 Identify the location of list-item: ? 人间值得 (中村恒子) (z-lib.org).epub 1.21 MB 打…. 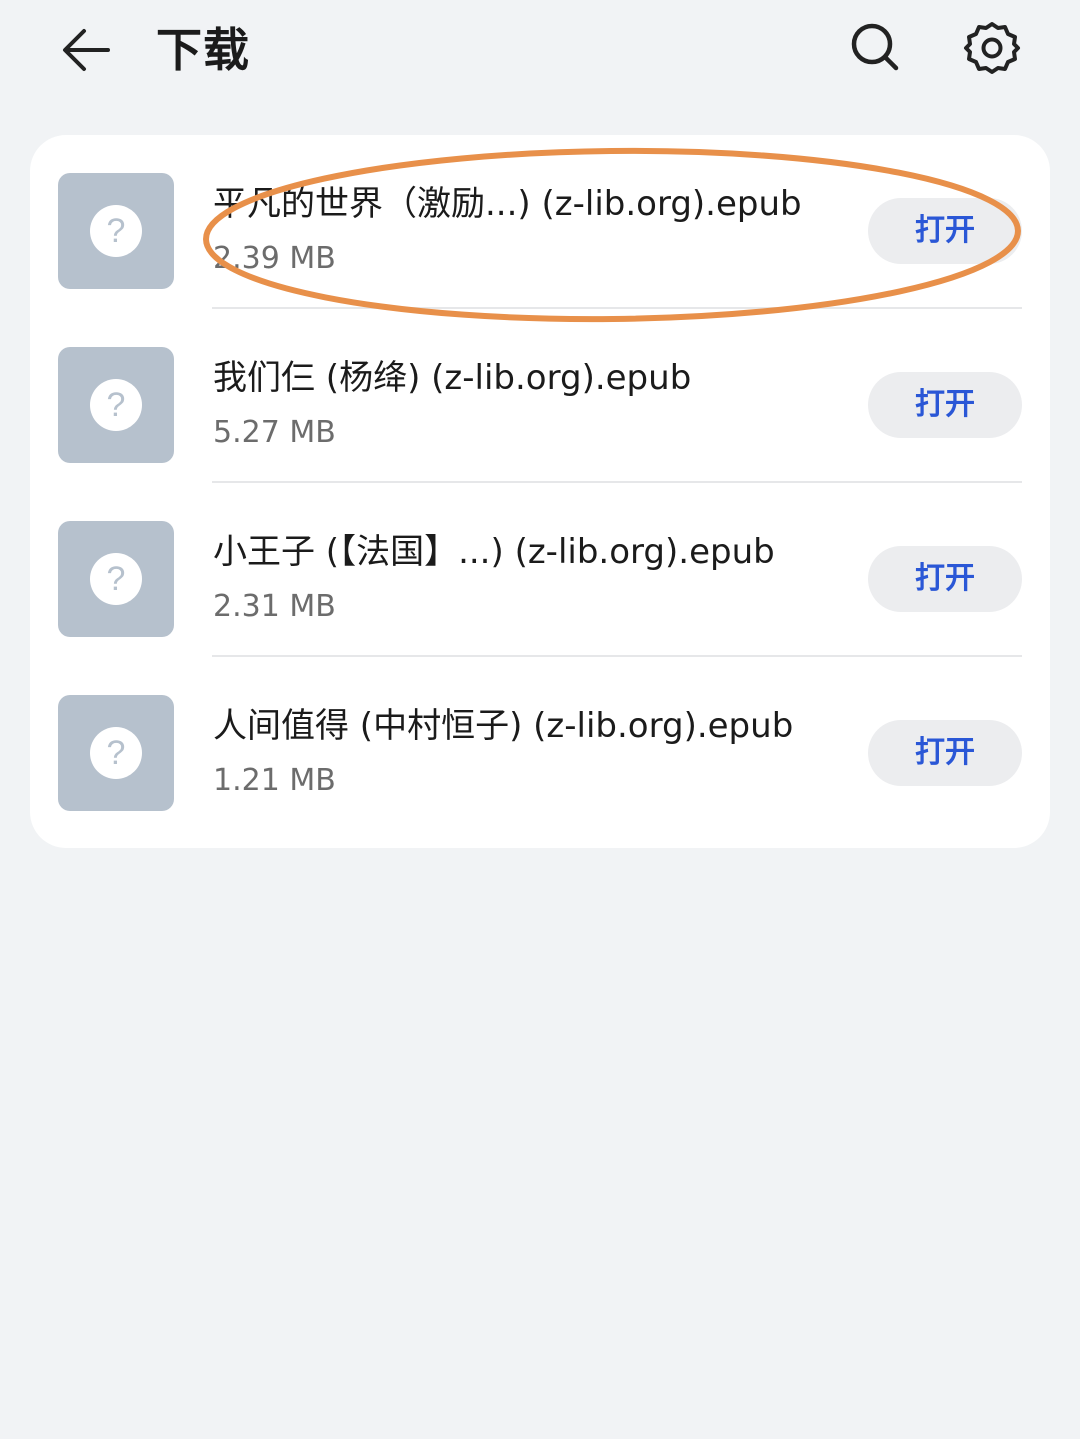
(540, 744).